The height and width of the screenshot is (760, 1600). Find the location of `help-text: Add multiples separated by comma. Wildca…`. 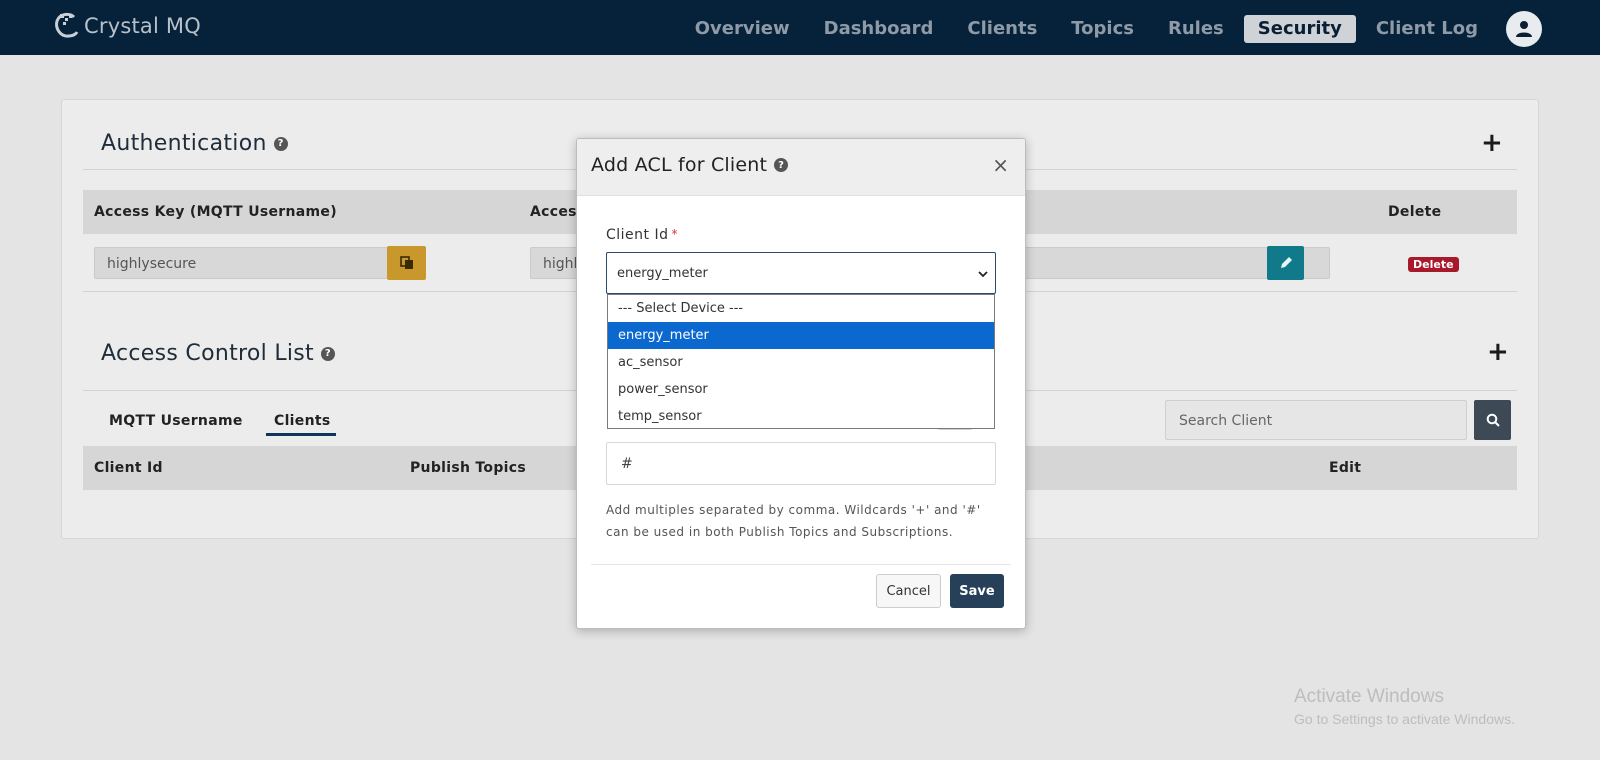

help-text: Add multiples separated by comma. Wildca… is located at coordinates (793, 521).